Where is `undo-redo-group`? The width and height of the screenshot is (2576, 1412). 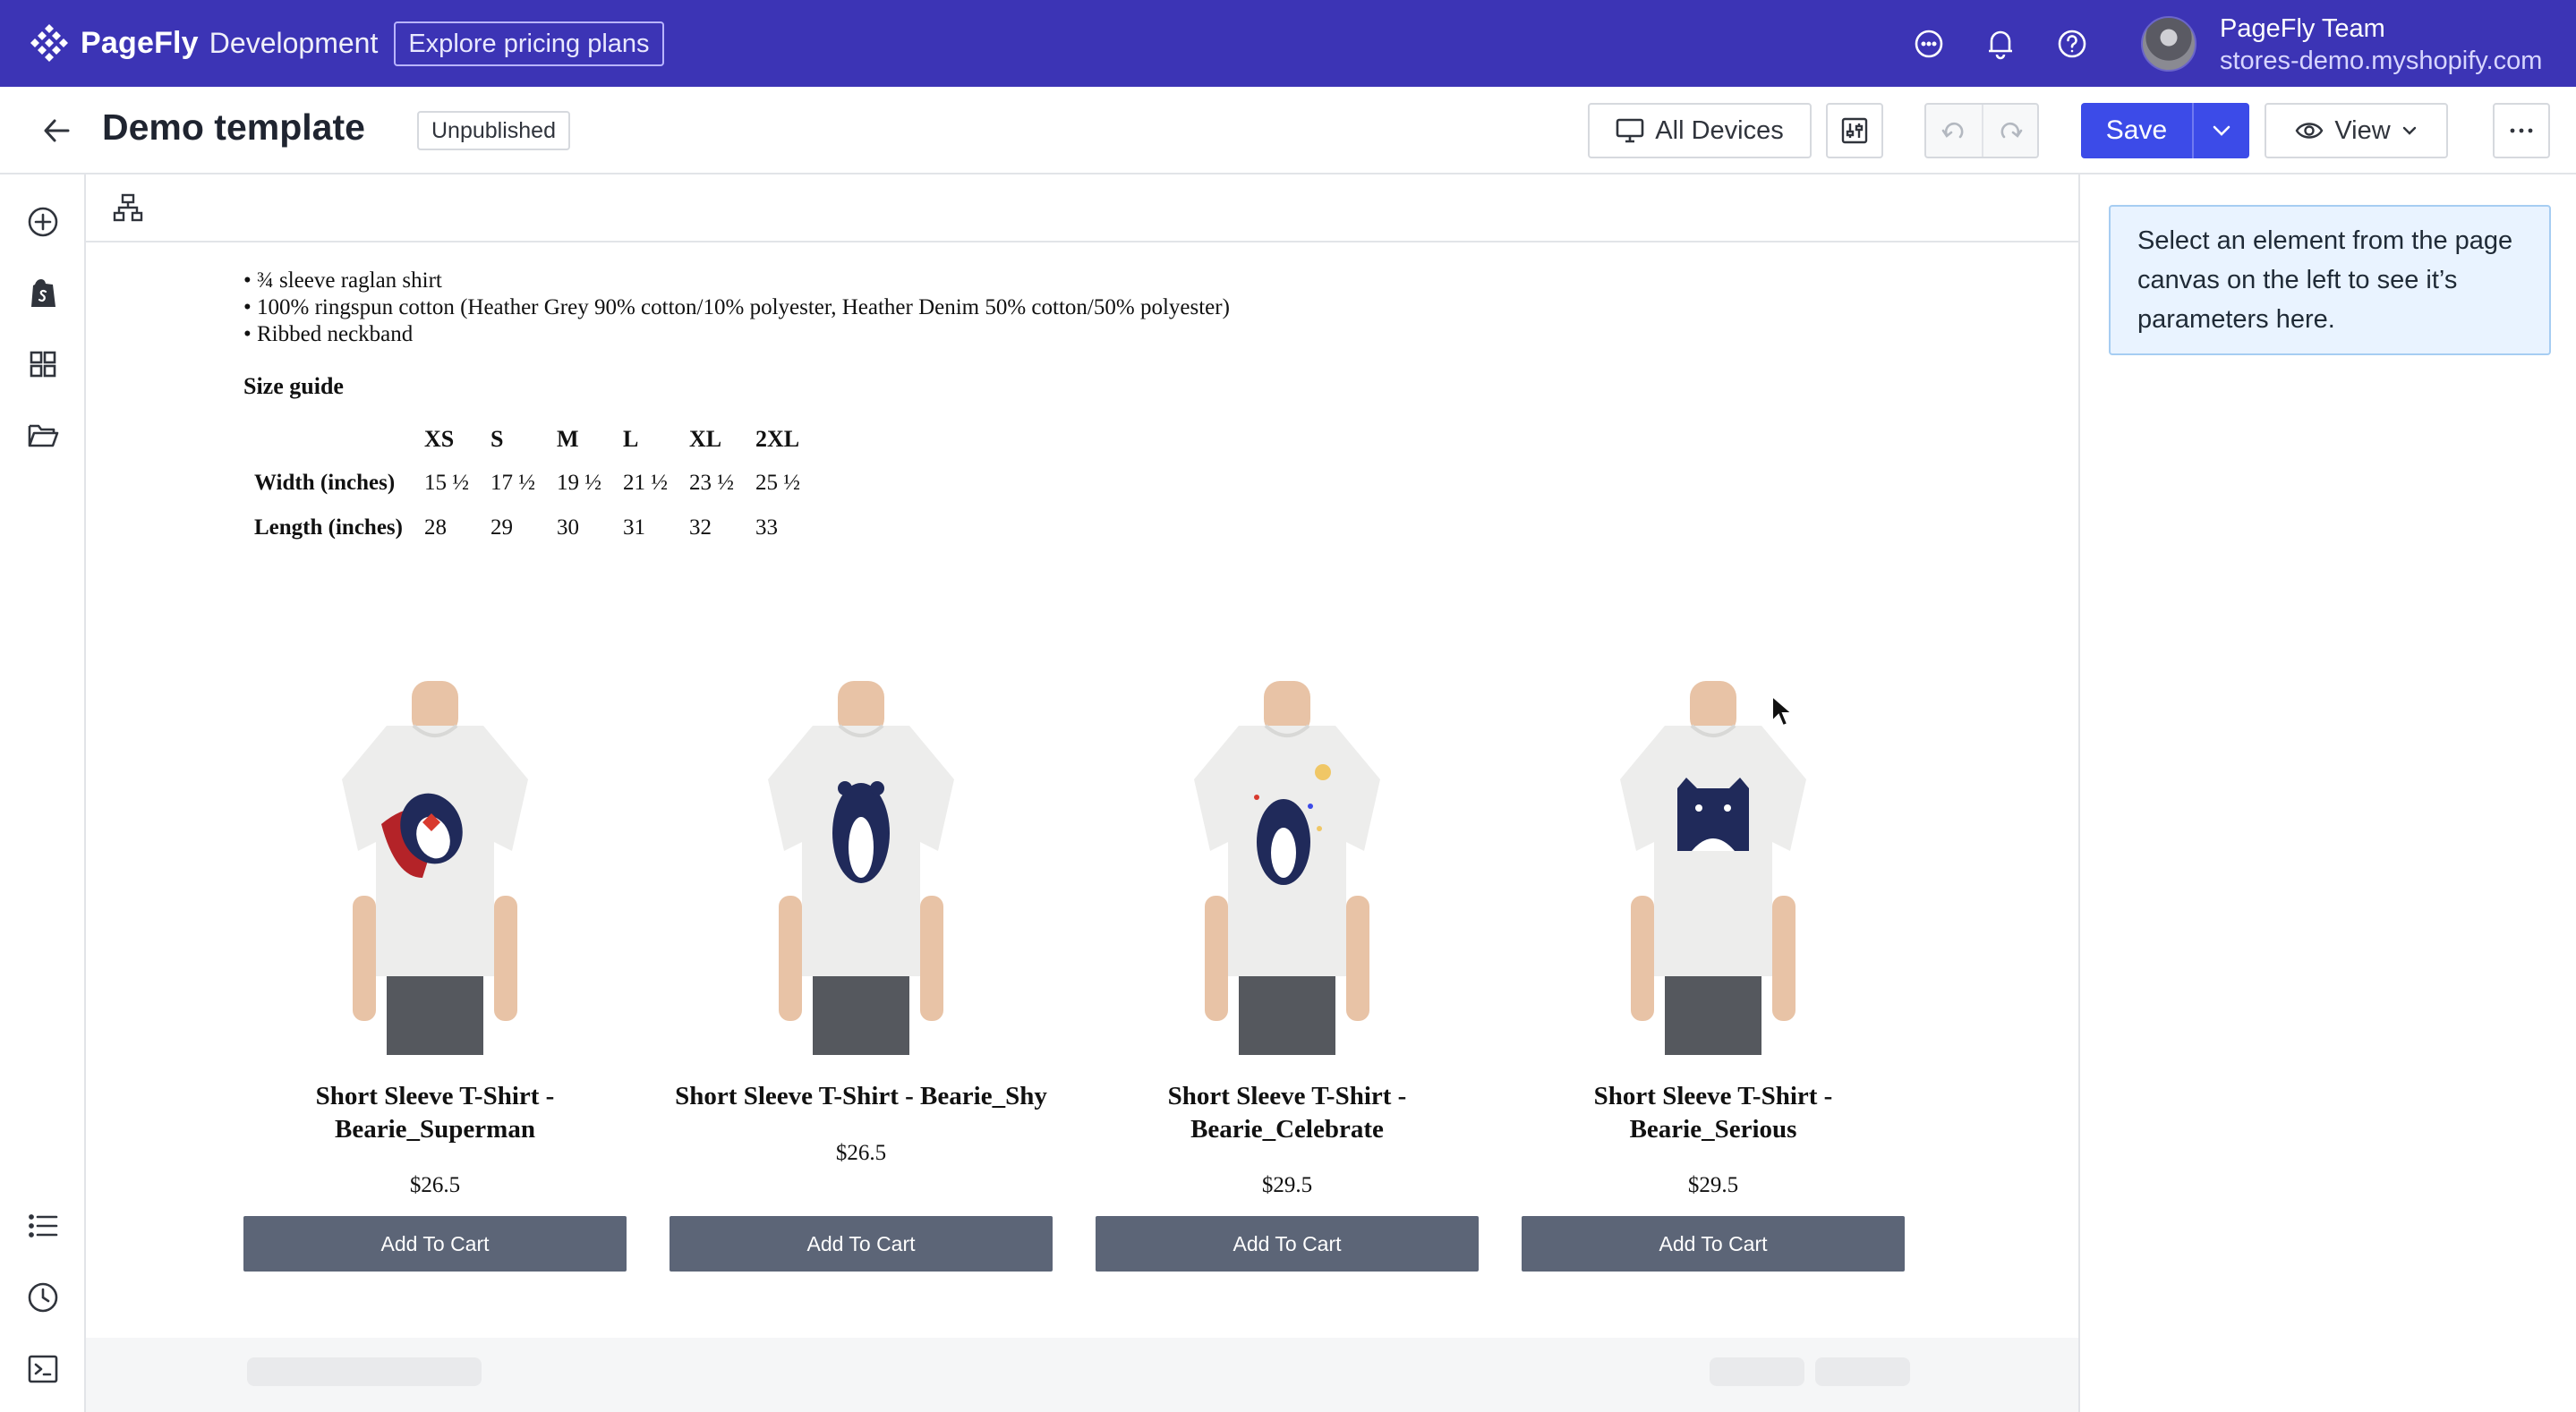 undo-redo-group is located at coordinates (1981, 130).